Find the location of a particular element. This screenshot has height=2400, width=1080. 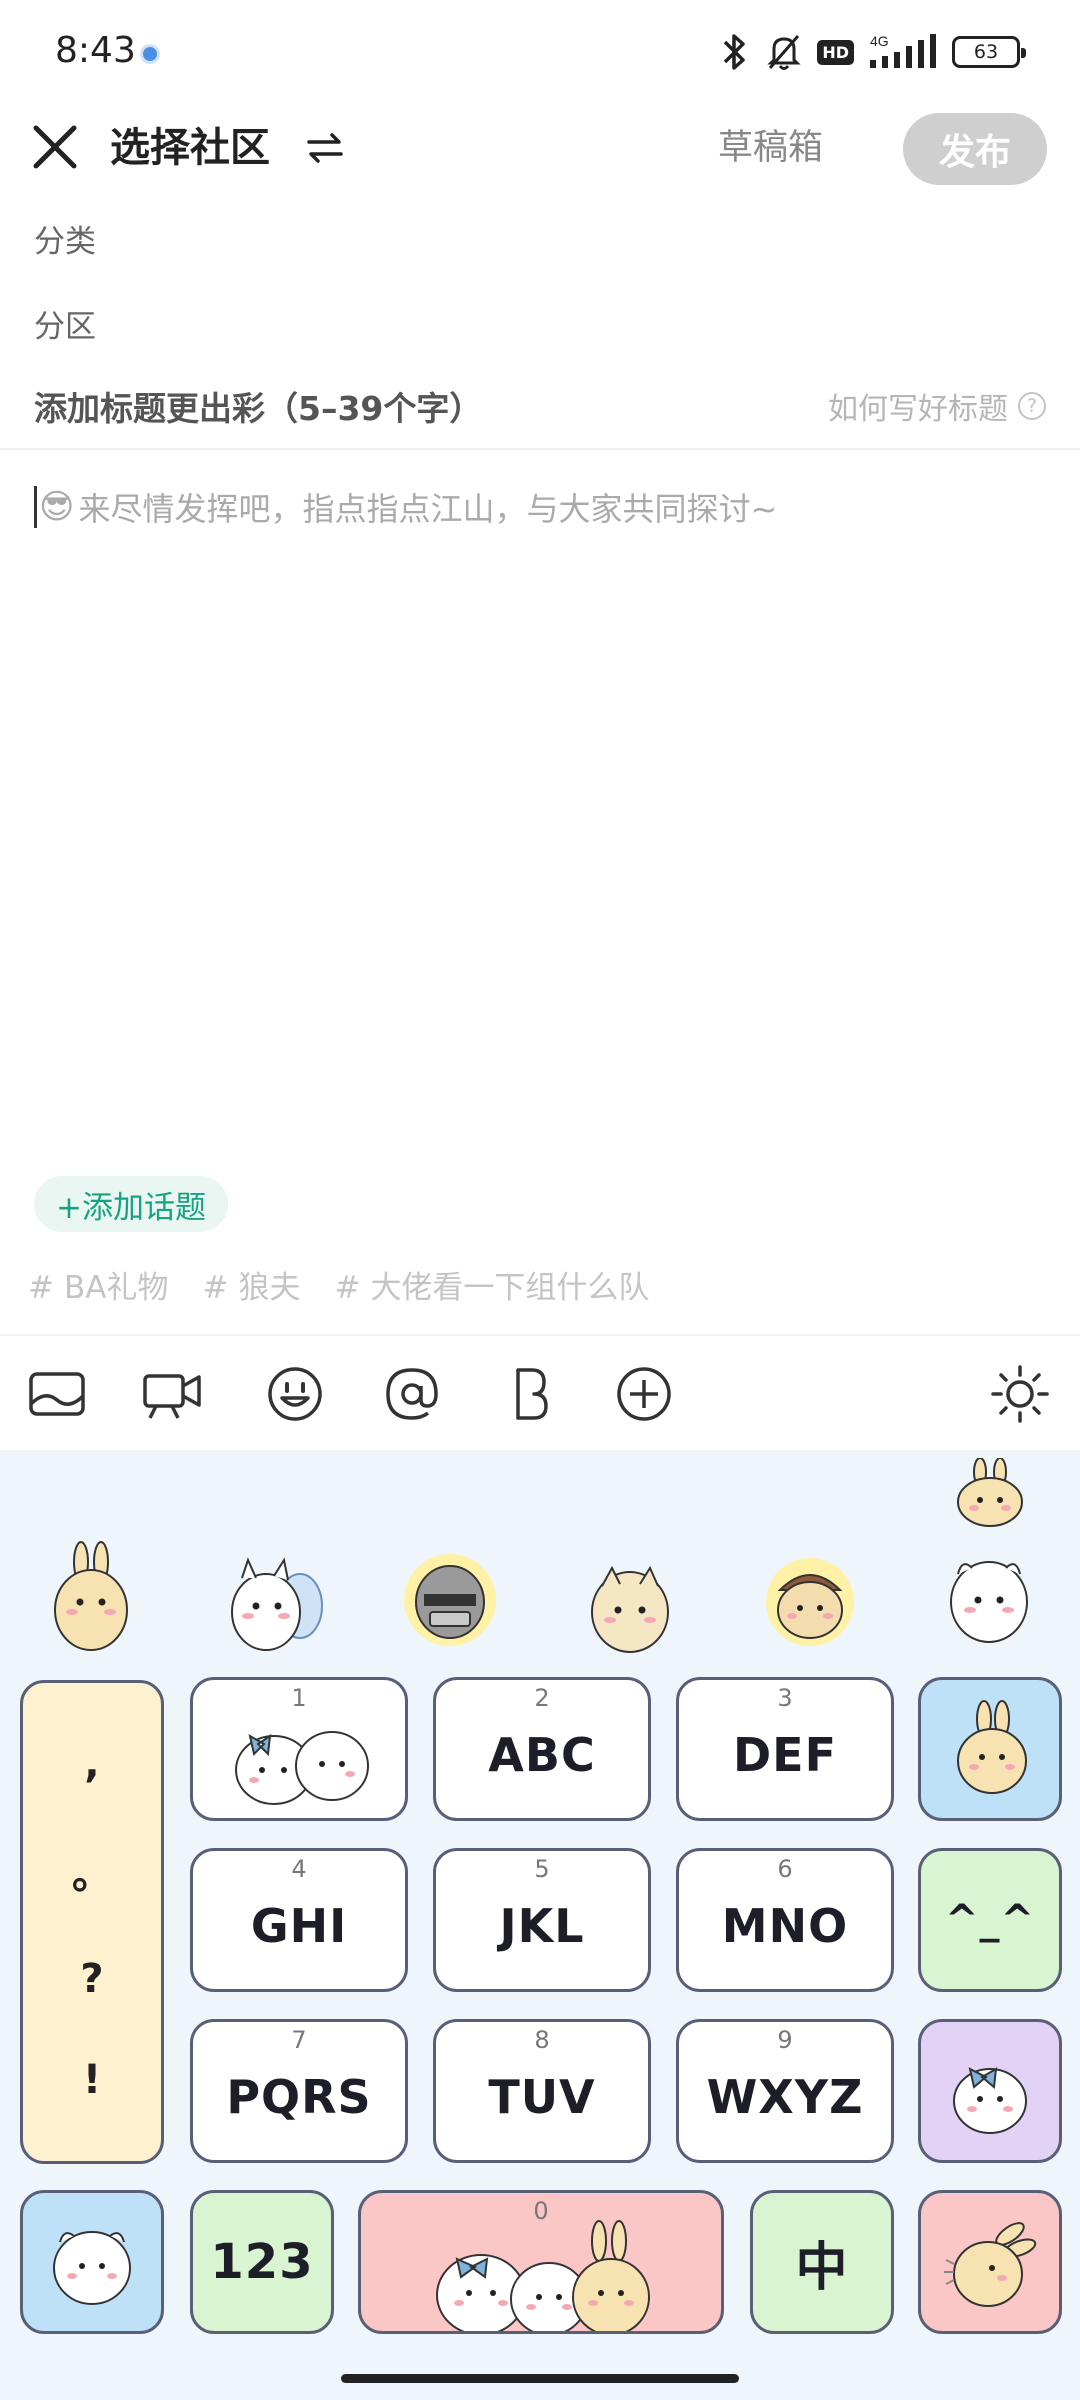

punctuation-key: , 。 ? ! is located at coordinates (92, 1922).